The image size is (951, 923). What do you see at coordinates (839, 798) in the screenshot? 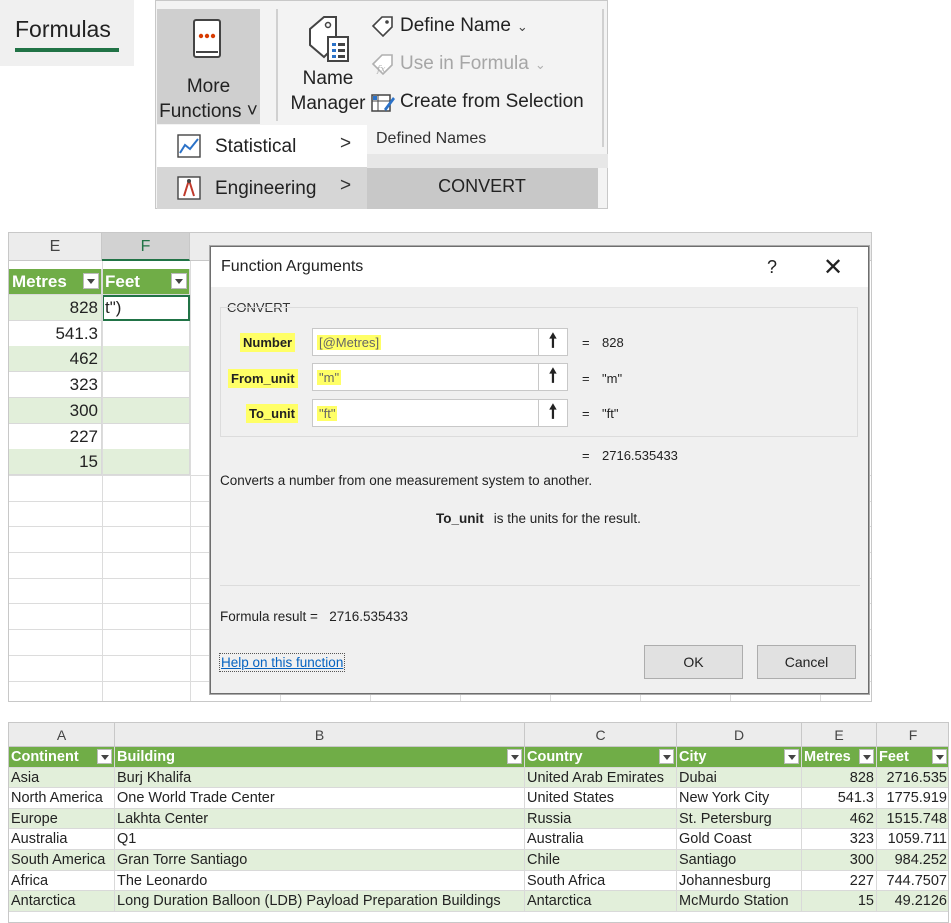
I see `table-cell: 541.3` at bounding box center [839, 798].